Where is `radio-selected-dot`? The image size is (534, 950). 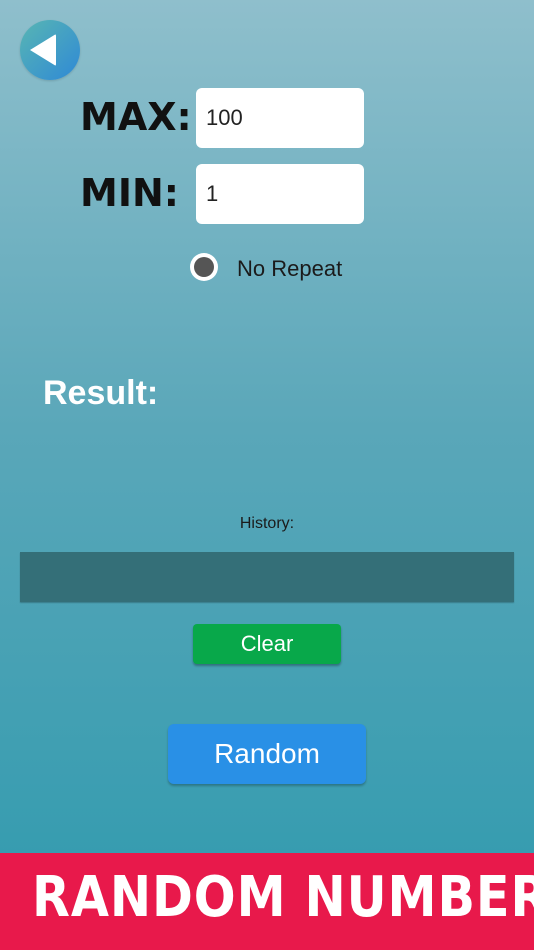 radio-selected-dot is located at coordinates (204, 267).